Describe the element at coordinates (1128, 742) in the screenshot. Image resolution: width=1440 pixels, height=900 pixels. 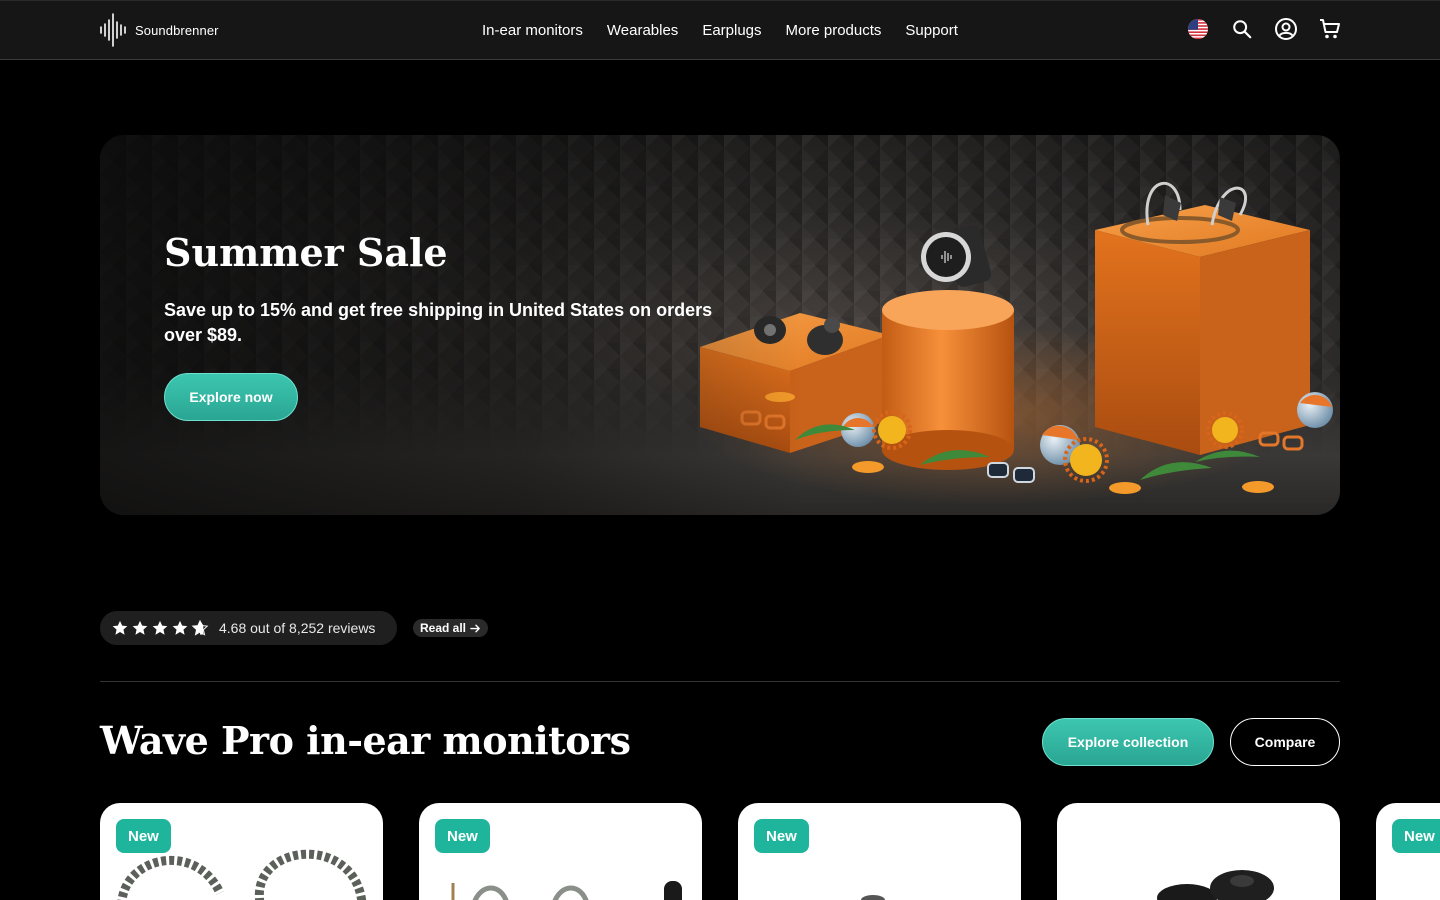
I see `explore-collection-button: Explore collection` at that location.